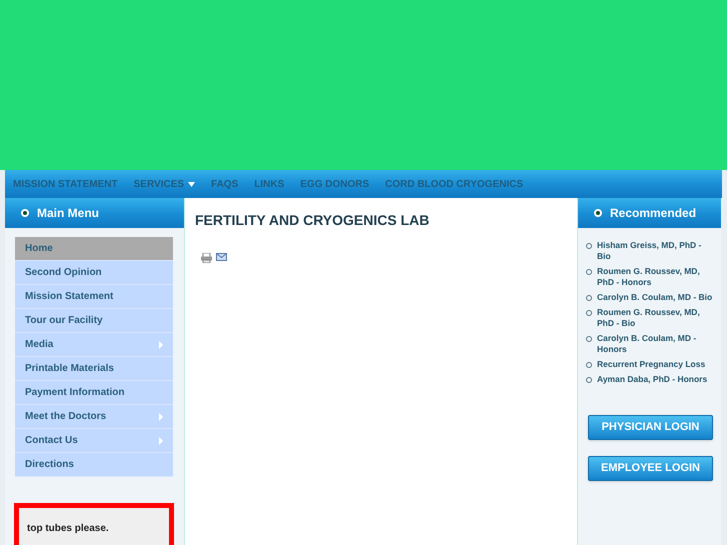 The image size is (727, 545). What do you see at coordinates (206, 258) in the screenshot?
I see `print-icon` at bounding box center [206, 258].